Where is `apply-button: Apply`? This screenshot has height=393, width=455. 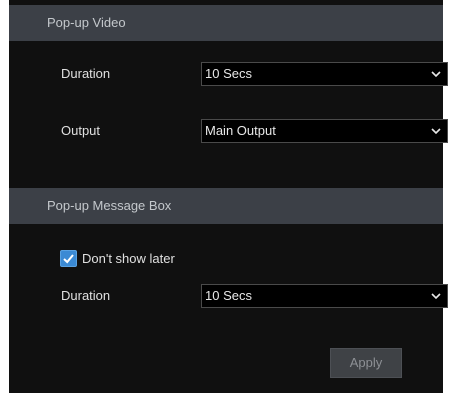
apply-button: Apply is located at coordinates (366, 363).